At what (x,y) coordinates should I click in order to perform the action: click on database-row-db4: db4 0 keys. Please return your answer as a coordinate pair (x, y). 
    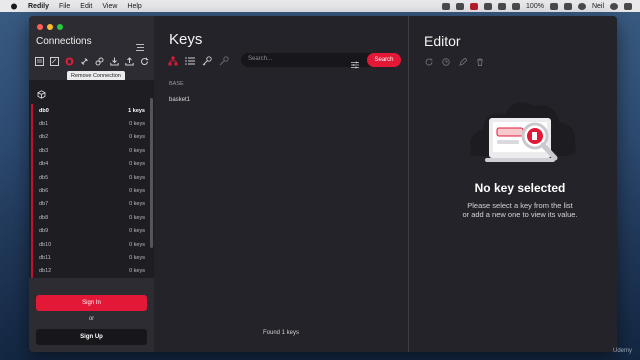
    Looking at the image, I should click on (90, 164).